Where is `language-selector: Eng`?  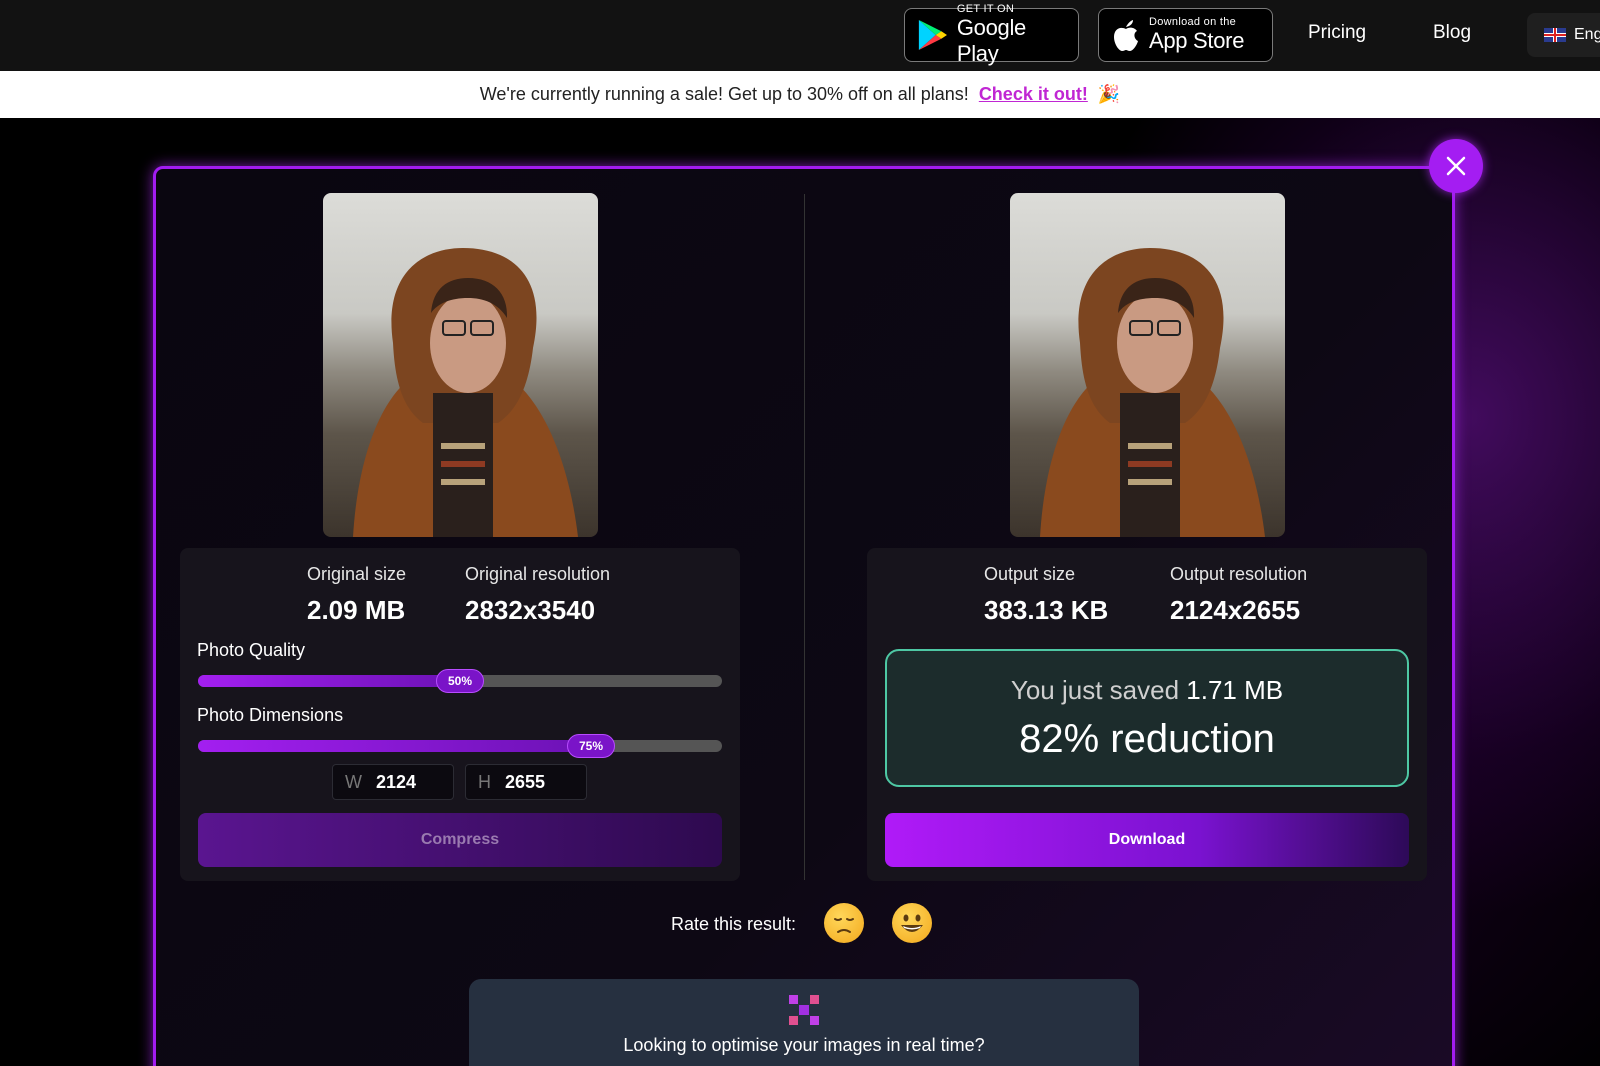 language-selector: Eng is located at coordinates (1563, 35).